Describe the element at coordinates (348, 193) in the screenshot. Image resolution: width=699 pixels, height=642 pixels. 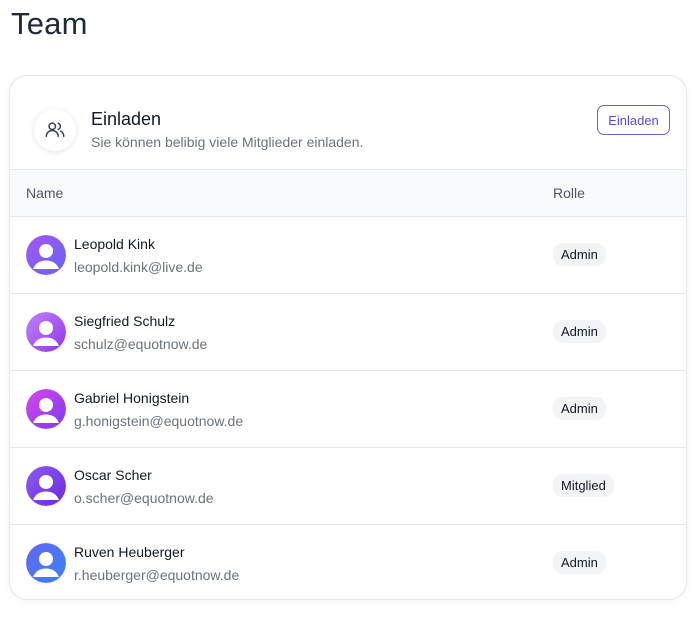
I see `table-header: Name Rolle` at that location.